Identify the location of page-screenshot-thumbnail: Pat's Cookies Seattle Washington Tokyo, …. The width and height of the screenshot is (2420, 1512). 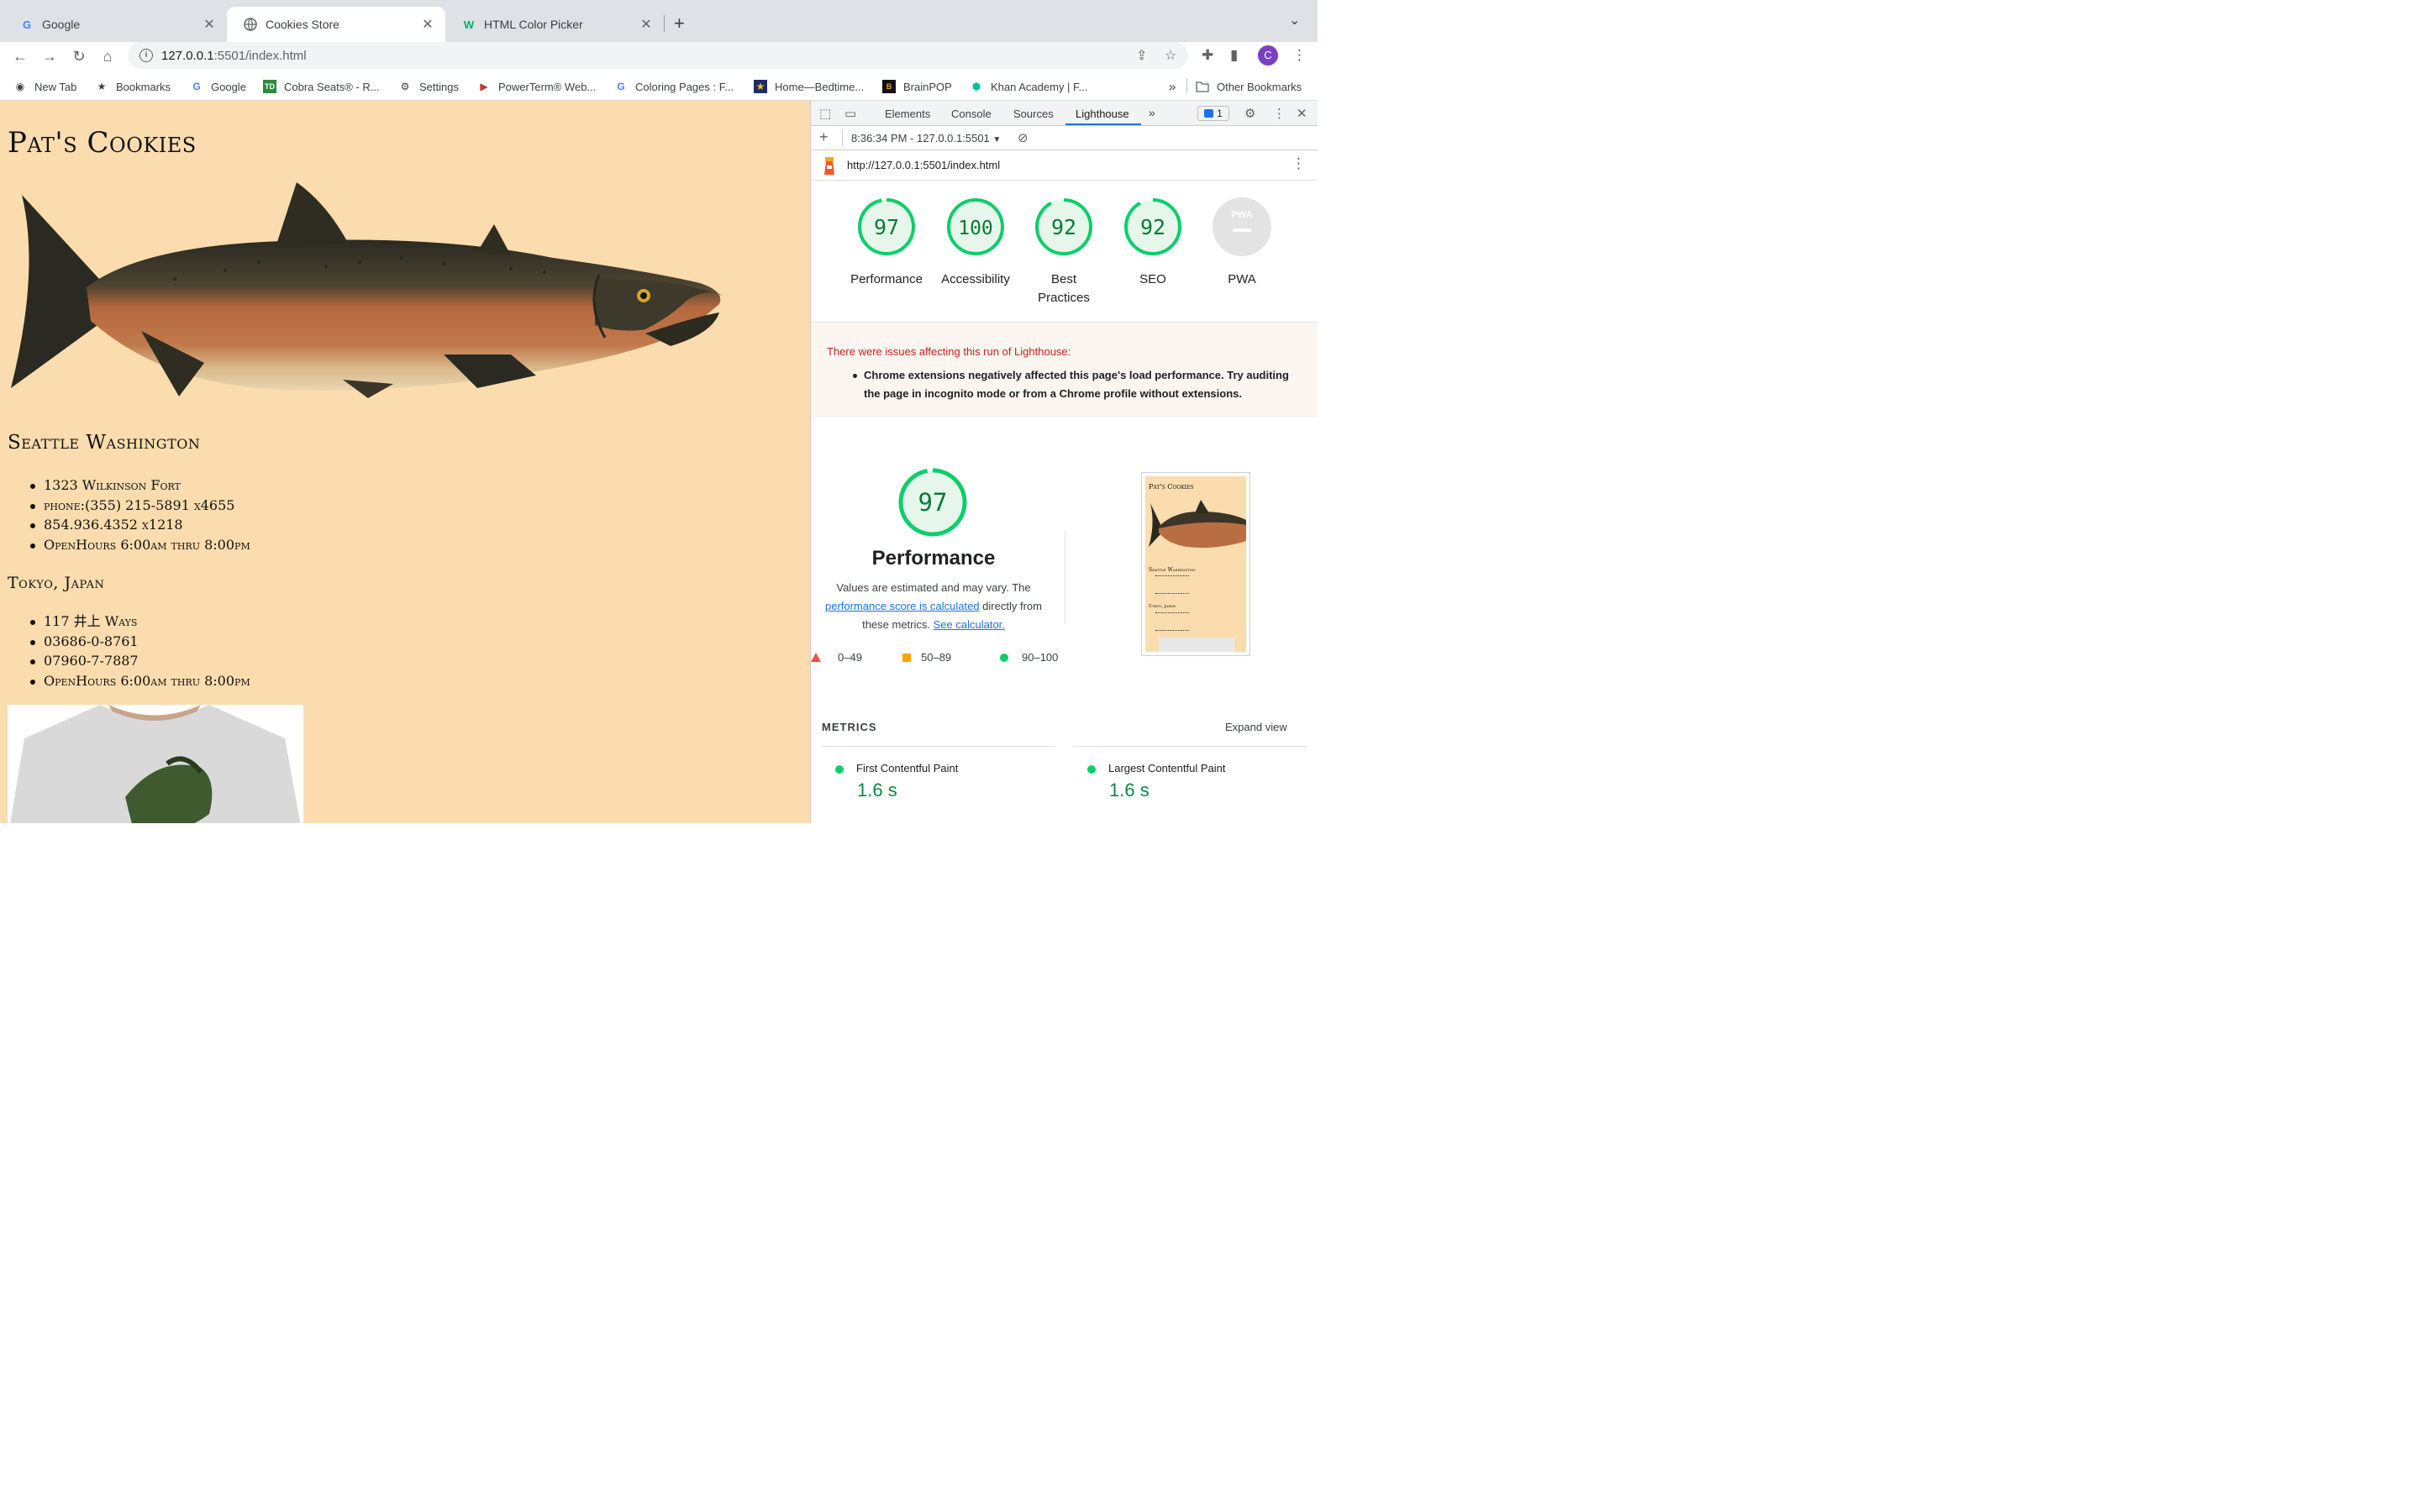
(1195, 564).